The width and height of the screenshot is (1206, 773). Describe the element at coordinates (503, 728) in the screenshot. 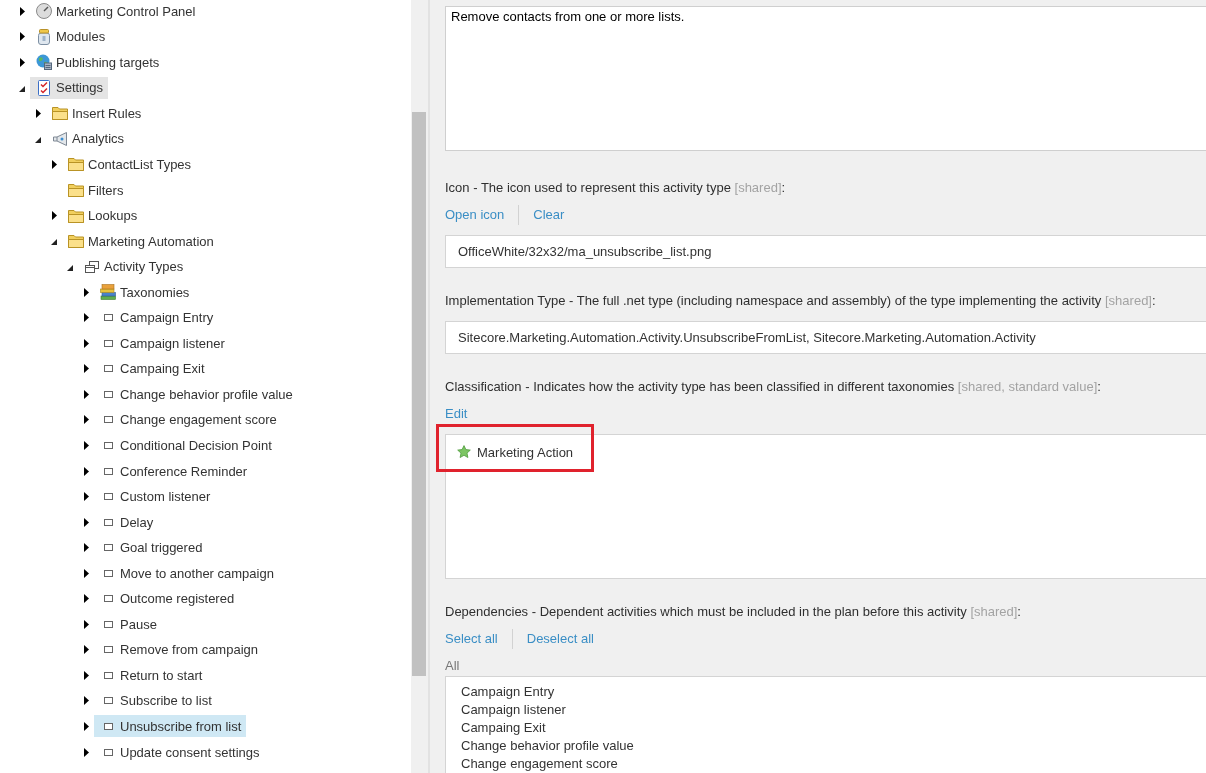

I see `list-item: Campaing Exit` at that location.